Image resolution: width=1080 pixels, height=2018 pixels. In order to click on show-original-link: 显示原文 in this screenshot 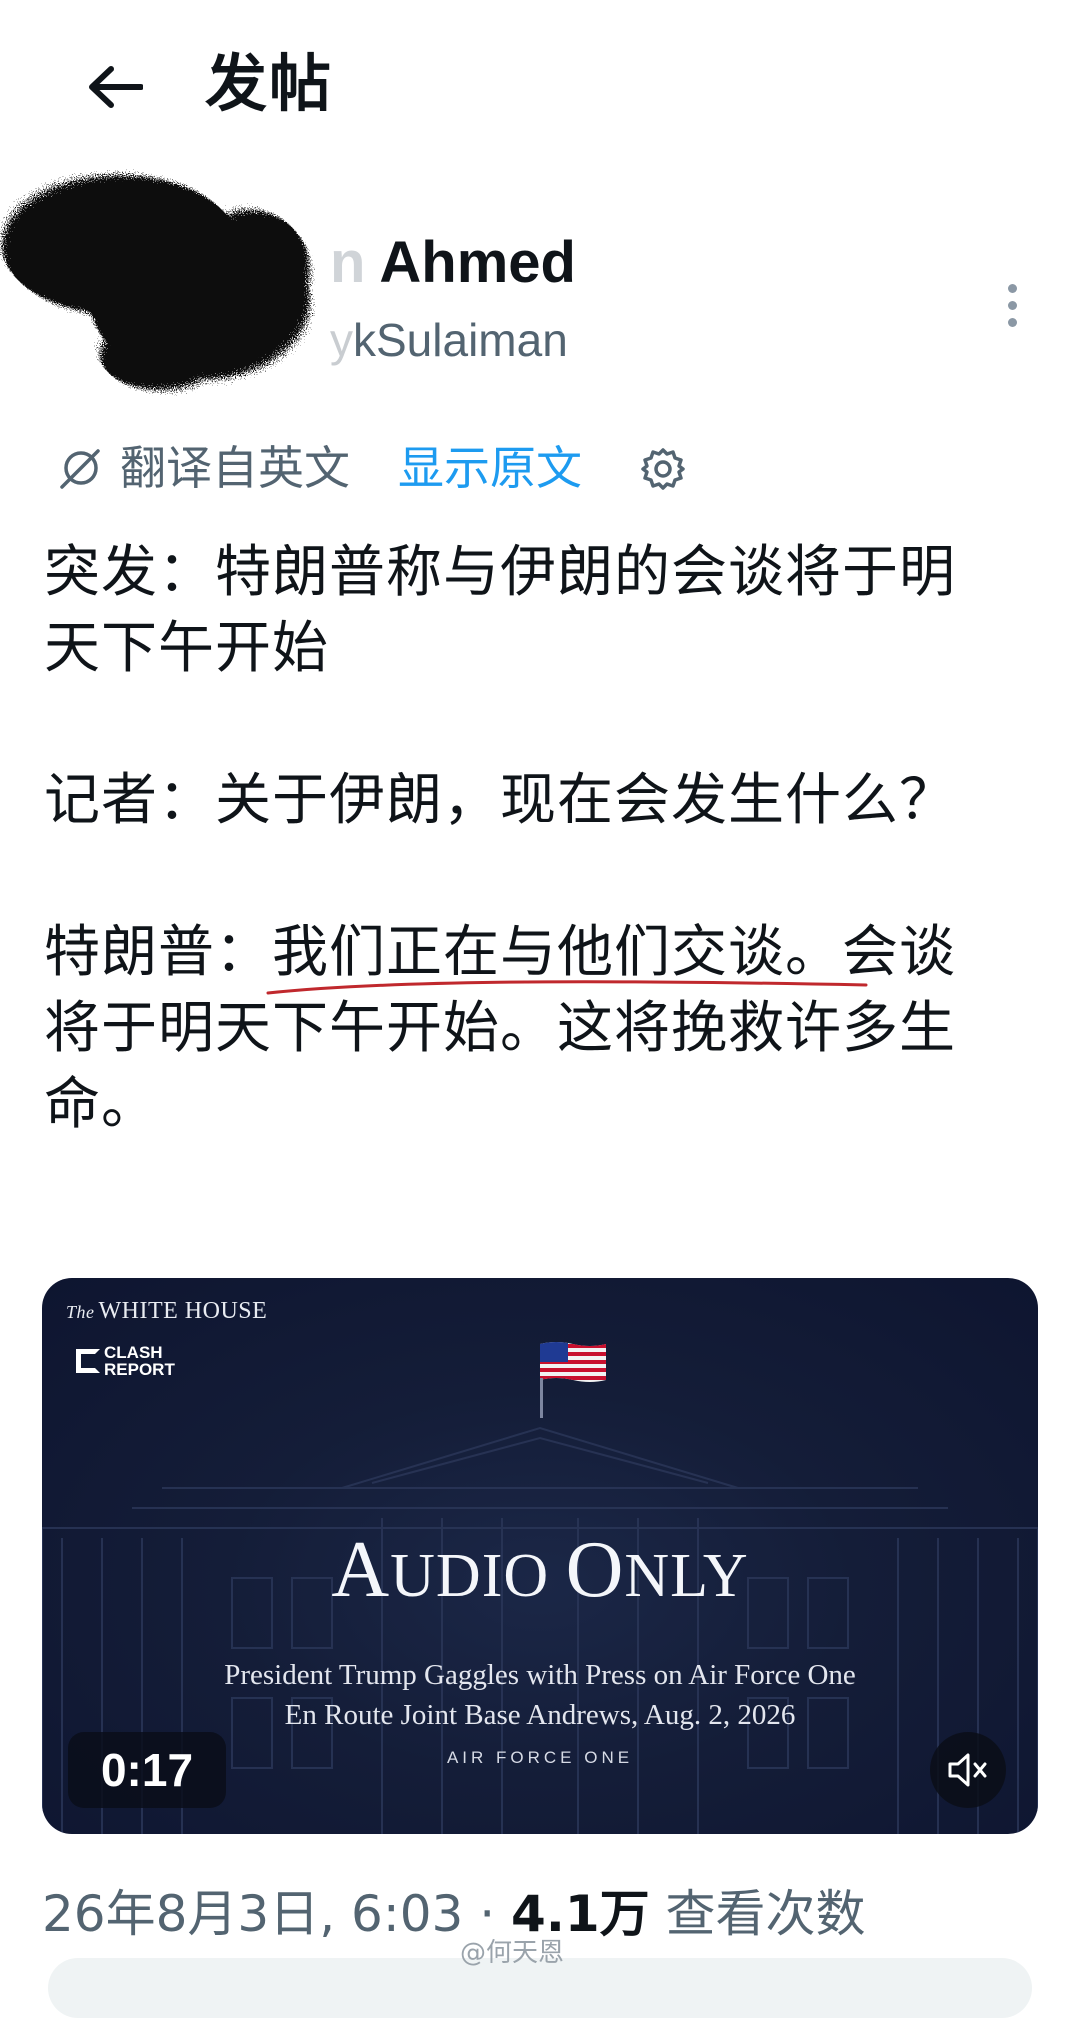, I will do `click(490, 468)`.